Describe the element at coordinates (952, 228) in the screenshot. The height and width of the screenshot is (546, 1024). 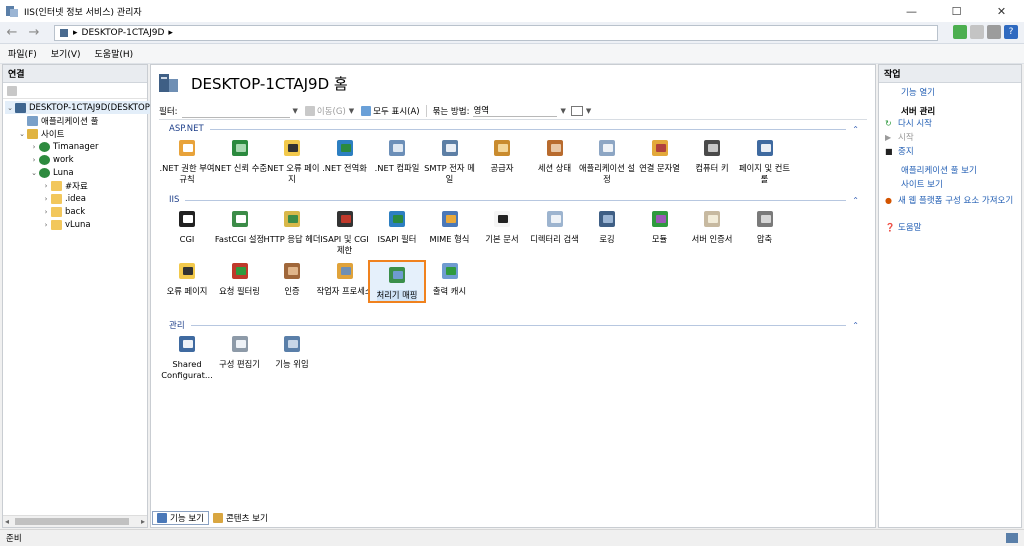
I see `help-link: ❓ 도움말` at that location.